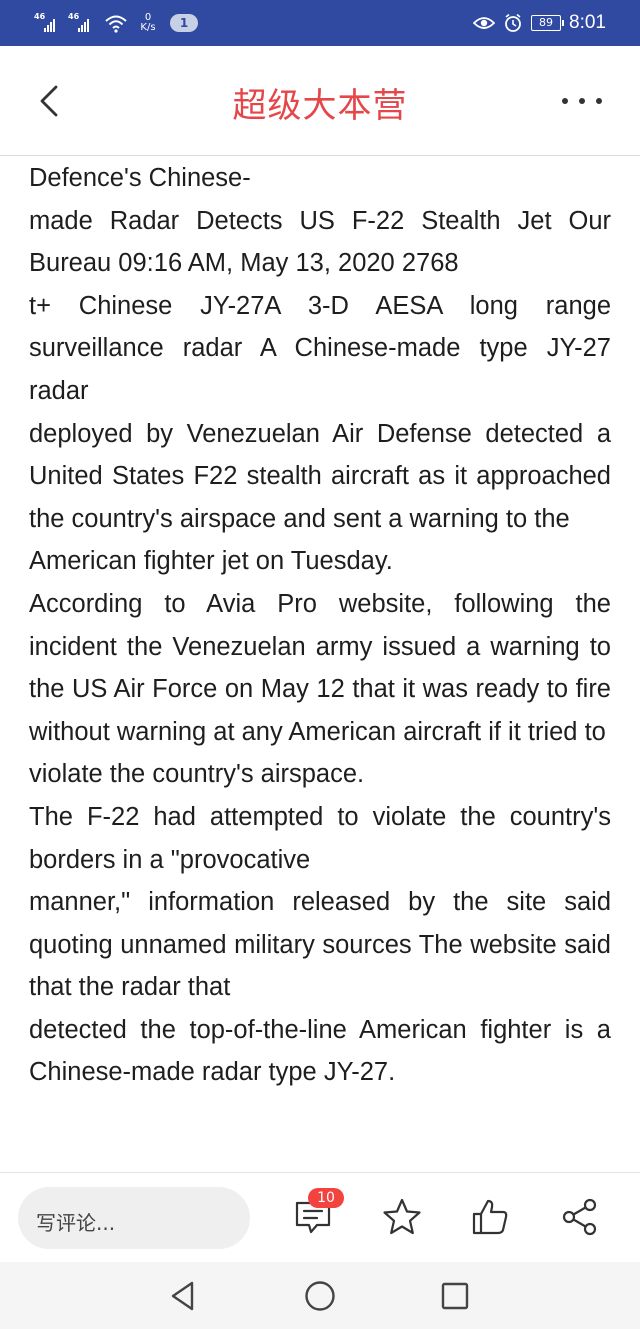 The width and height of the screenshot is (640, 1329). I want to click on article-paragraph: American fighter jet on Tuesday., so click(211, 561).